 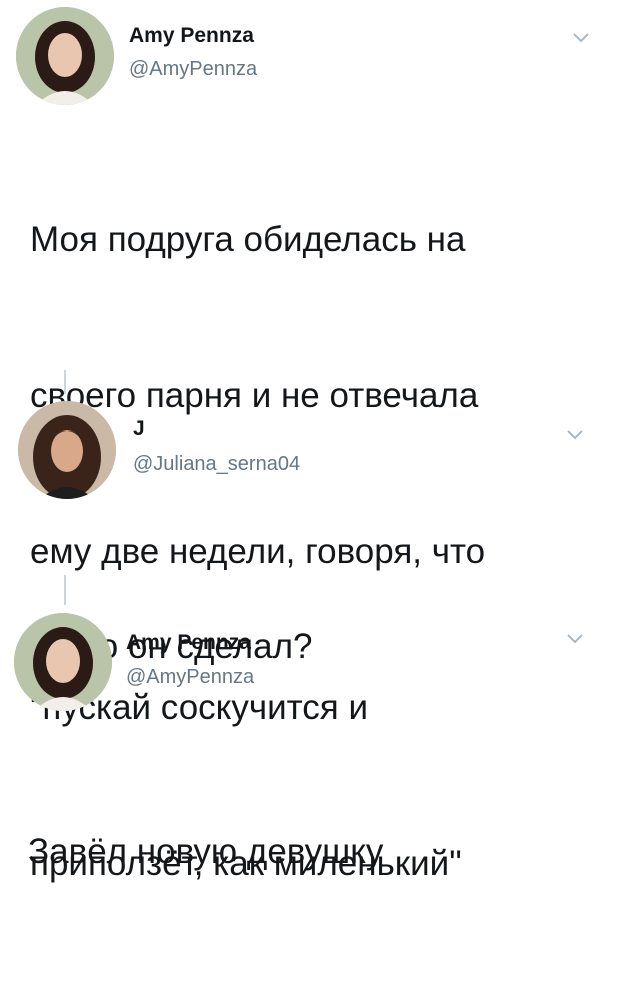 I want to click on display-name: J, so click(x=139, y=429).